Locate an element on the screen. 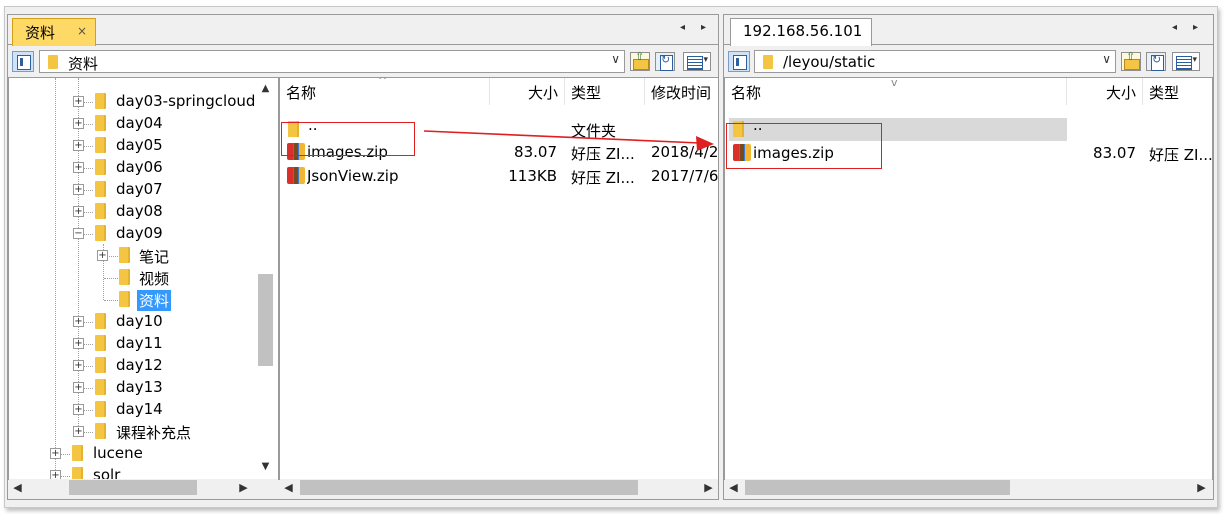  remote-list-horizontal-scrollbar: ◀ ▶ is located at coordinates (968, 487).